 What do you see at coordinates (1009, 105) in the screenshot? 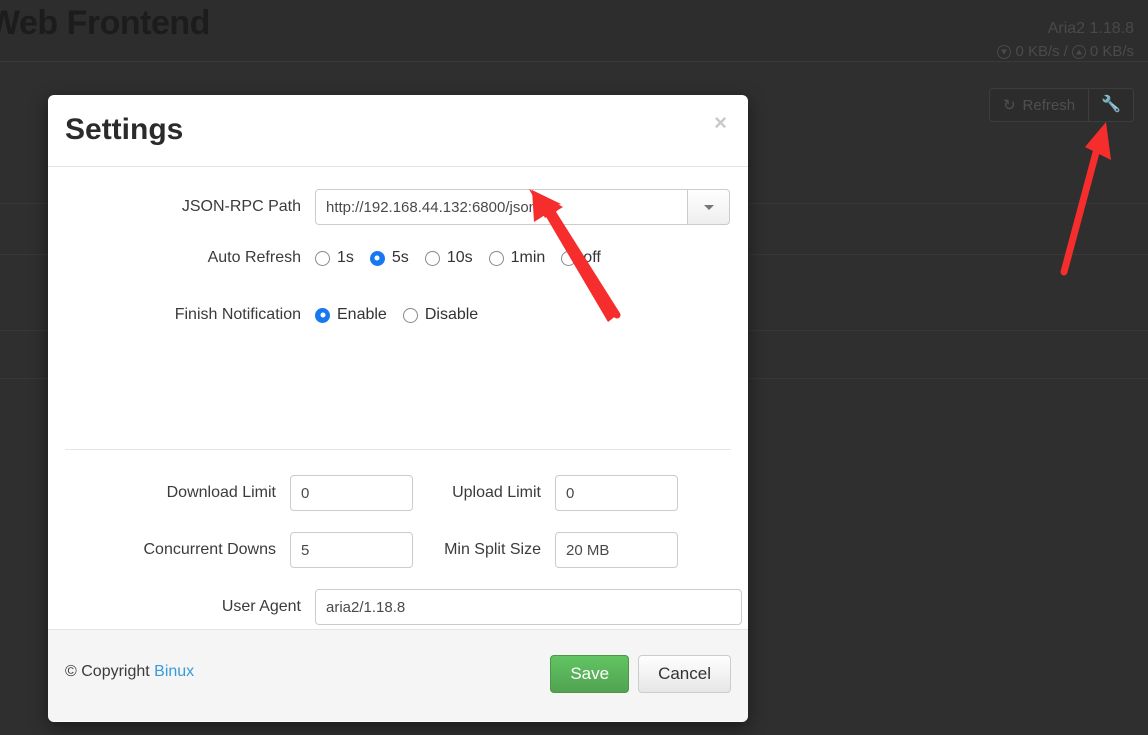
I see `refresh-icon: ↻` at bounding box center [1009, 105].